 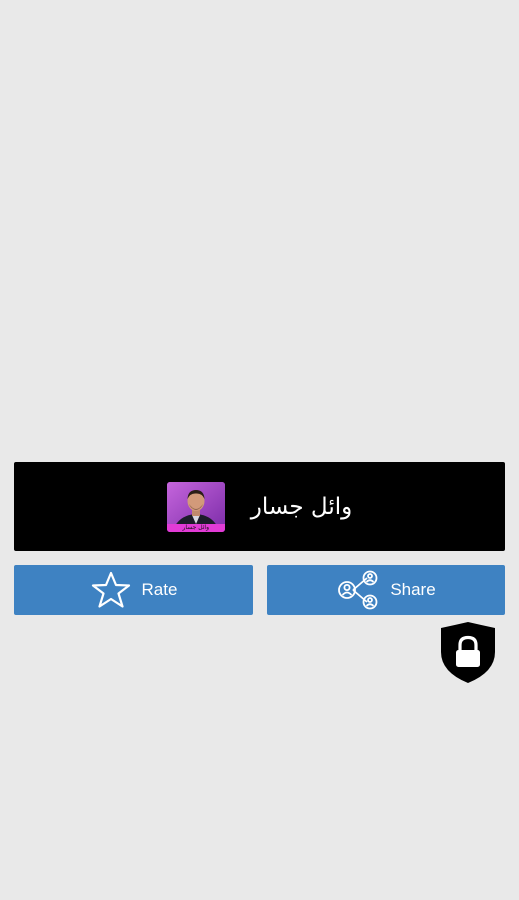 I want to click on lock-shield-icon, so click(x=468, y=653).